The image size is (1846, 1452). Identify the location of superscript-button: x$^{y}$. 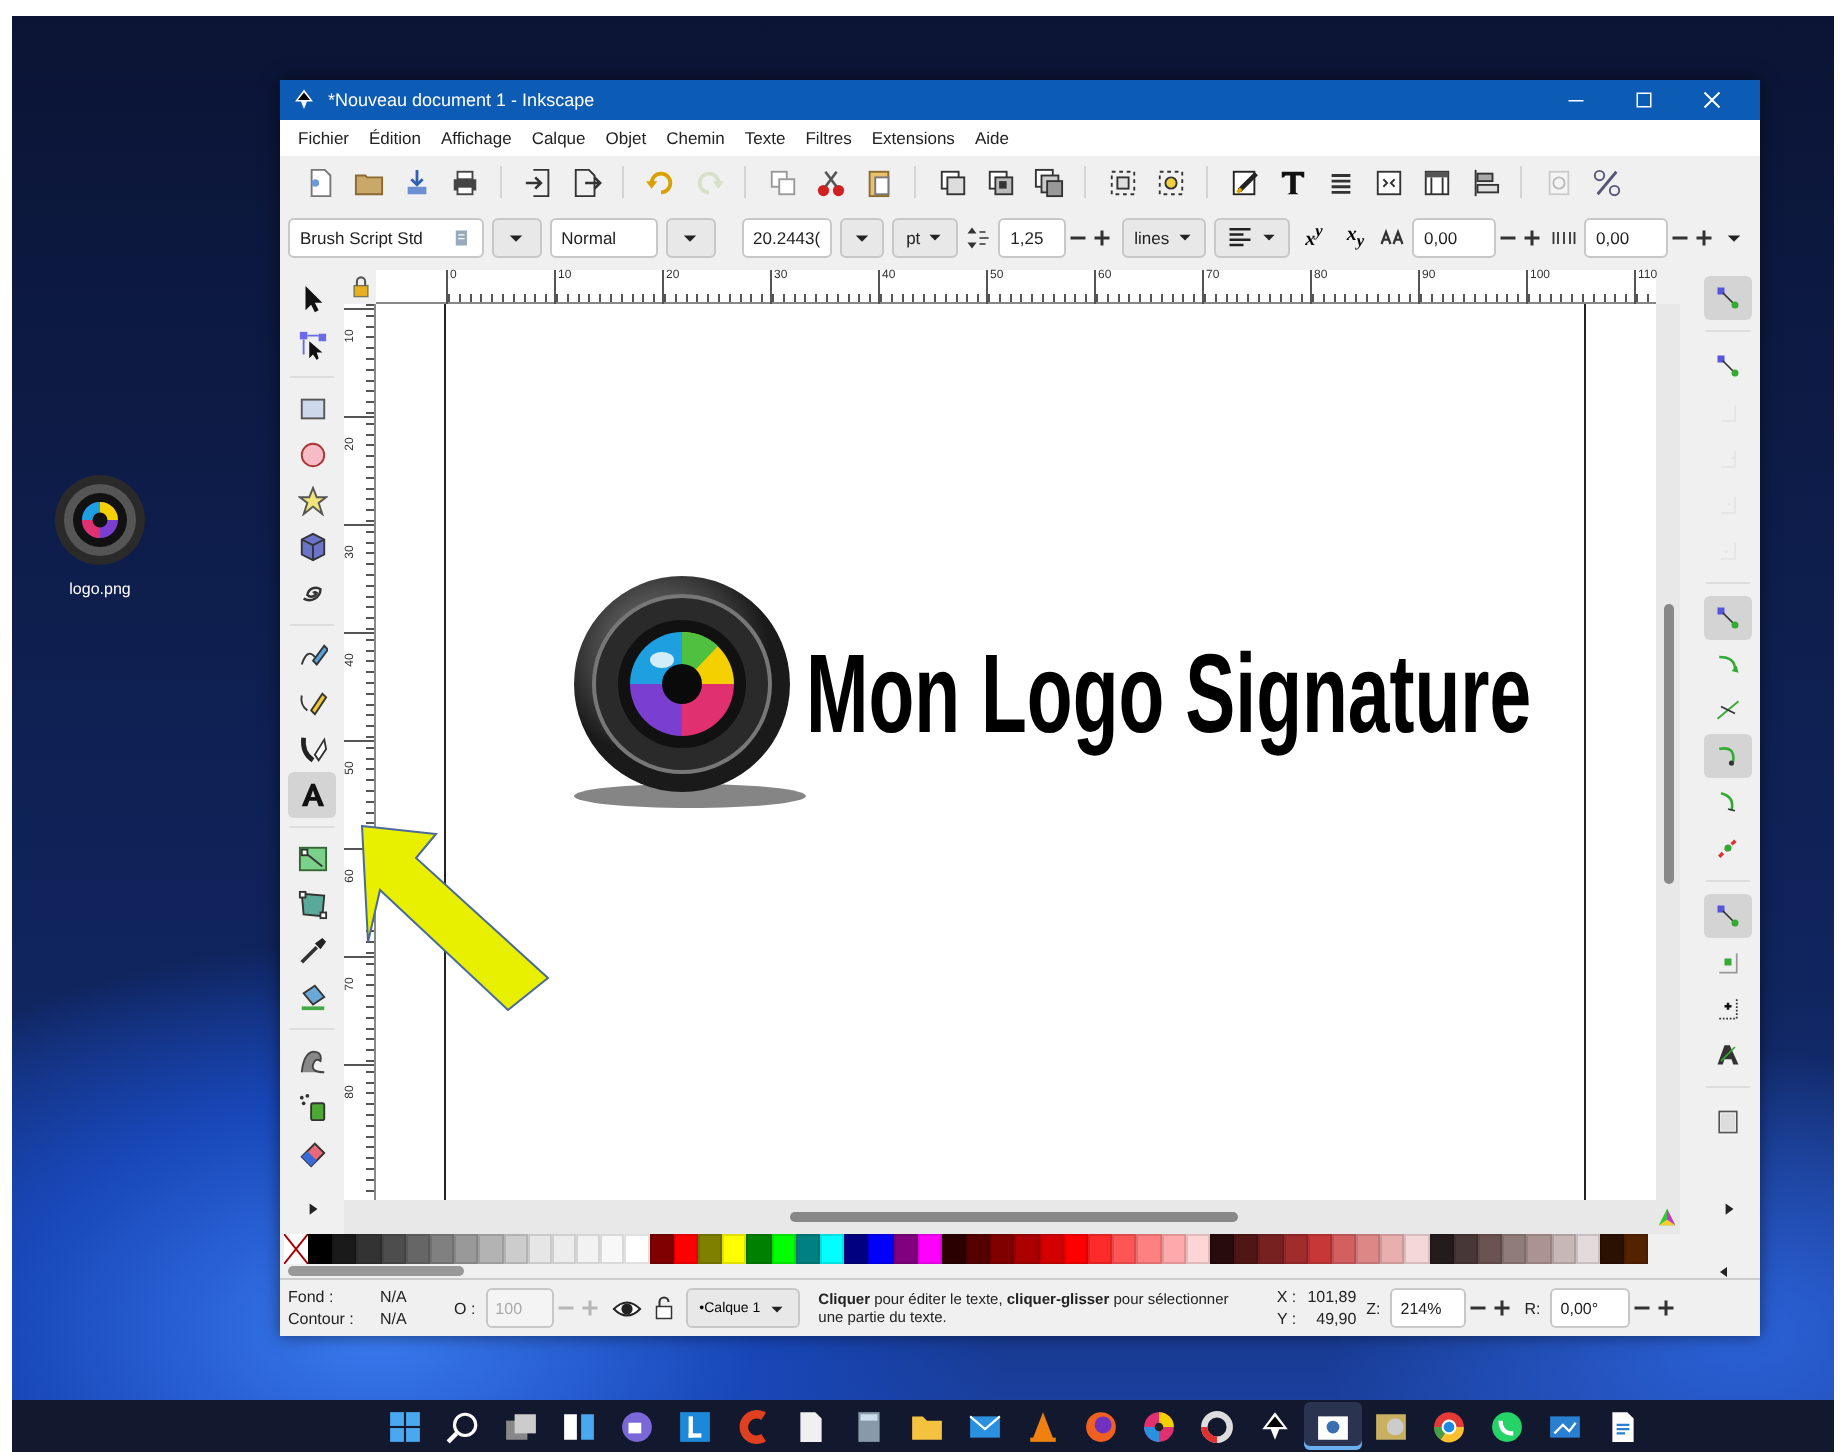
(1314, 237).